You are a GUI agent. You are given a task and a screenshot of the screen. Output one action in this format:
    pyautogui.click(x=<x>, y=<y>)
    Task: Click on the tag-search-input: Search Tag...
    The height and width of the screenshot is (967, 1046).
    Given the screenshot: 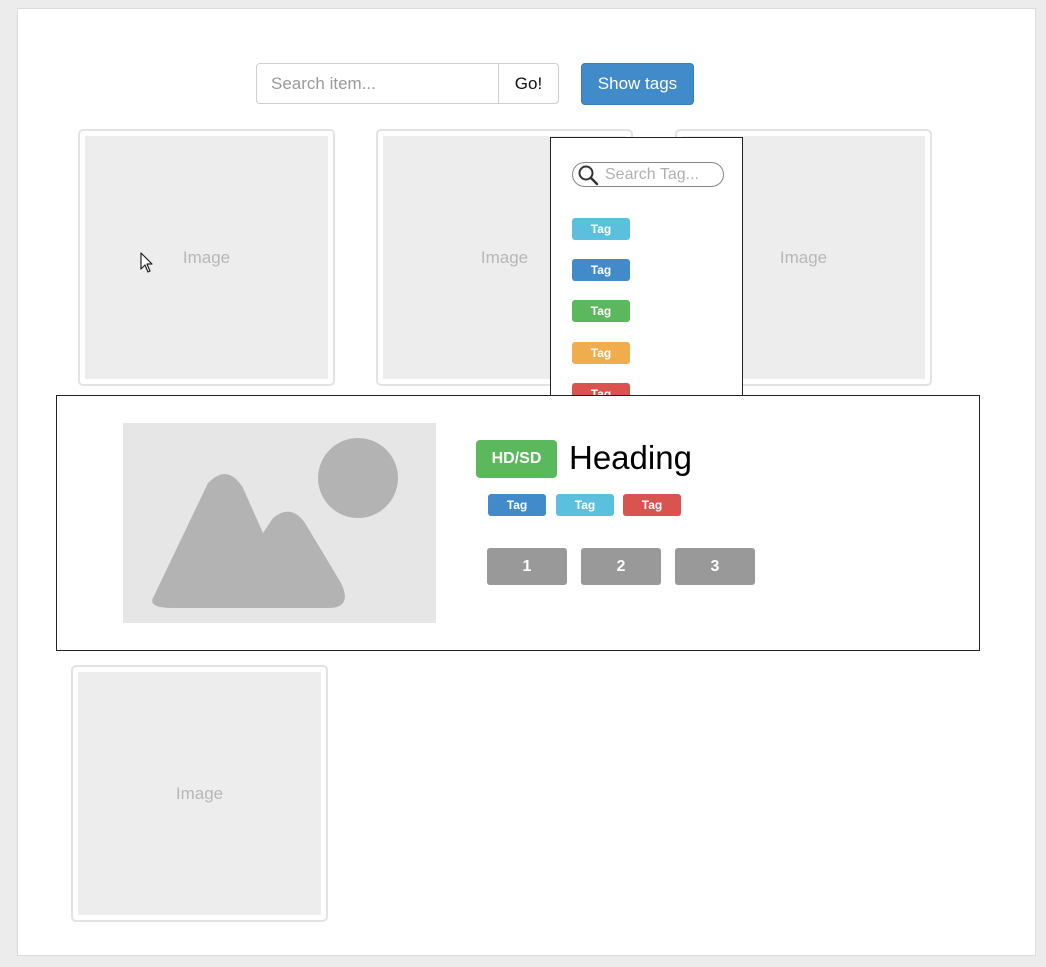 What is the action you would take?
    pyautogui.click(x=648, y=174)
    